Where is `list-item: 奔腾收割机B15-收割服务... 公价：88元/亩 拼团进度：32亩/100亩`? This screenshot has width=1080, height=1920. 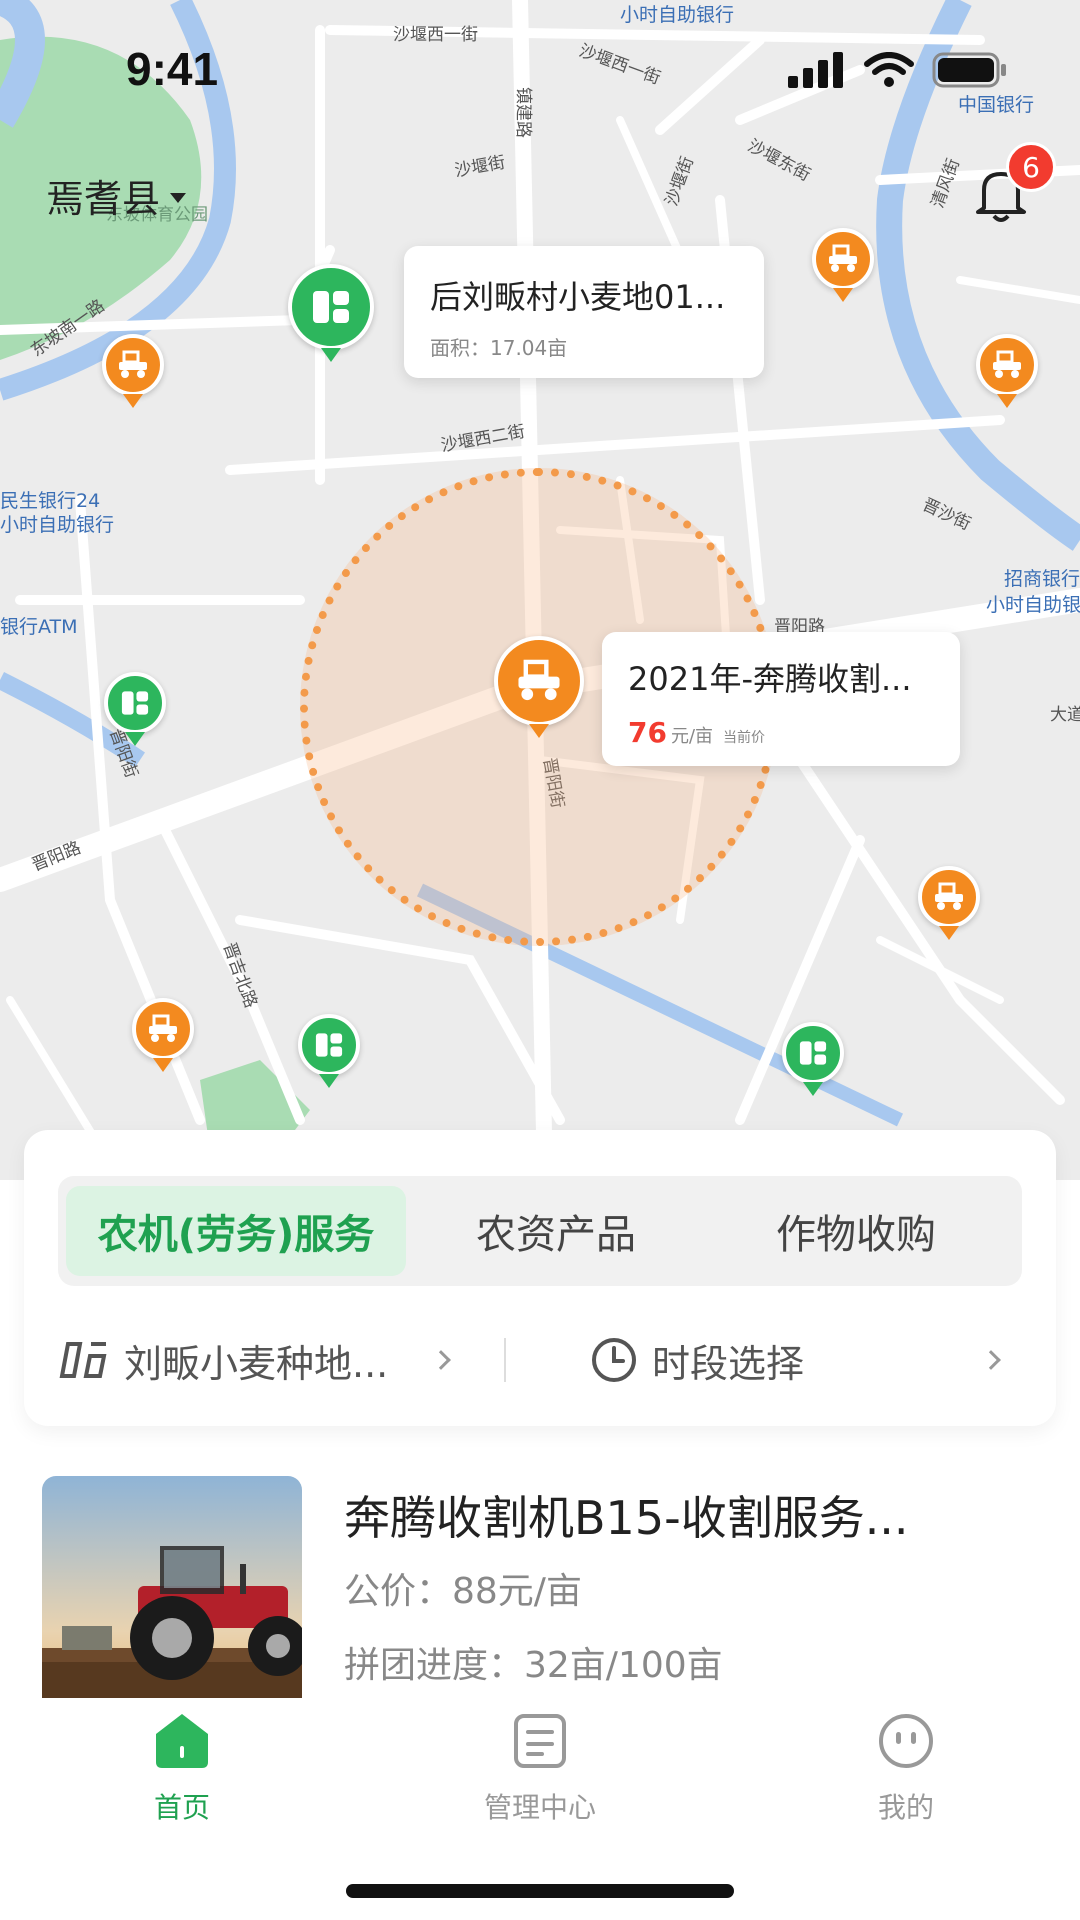
list-item: 奔腾收割机B15-收割服务... 公价：88元/亩 拼团进度：32亩/100亩 is located at coordinates (542, 1587).